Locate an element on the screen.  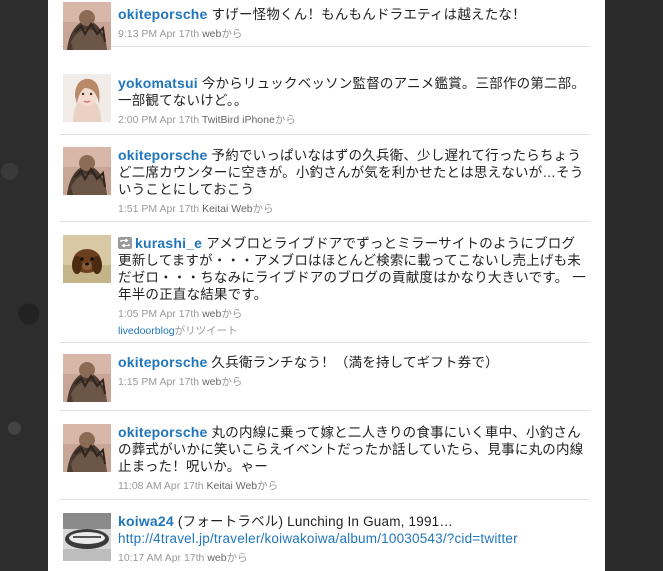
tweet-timestamp: 1:05 PM Apr 17th is located at coordinates (158, 314).